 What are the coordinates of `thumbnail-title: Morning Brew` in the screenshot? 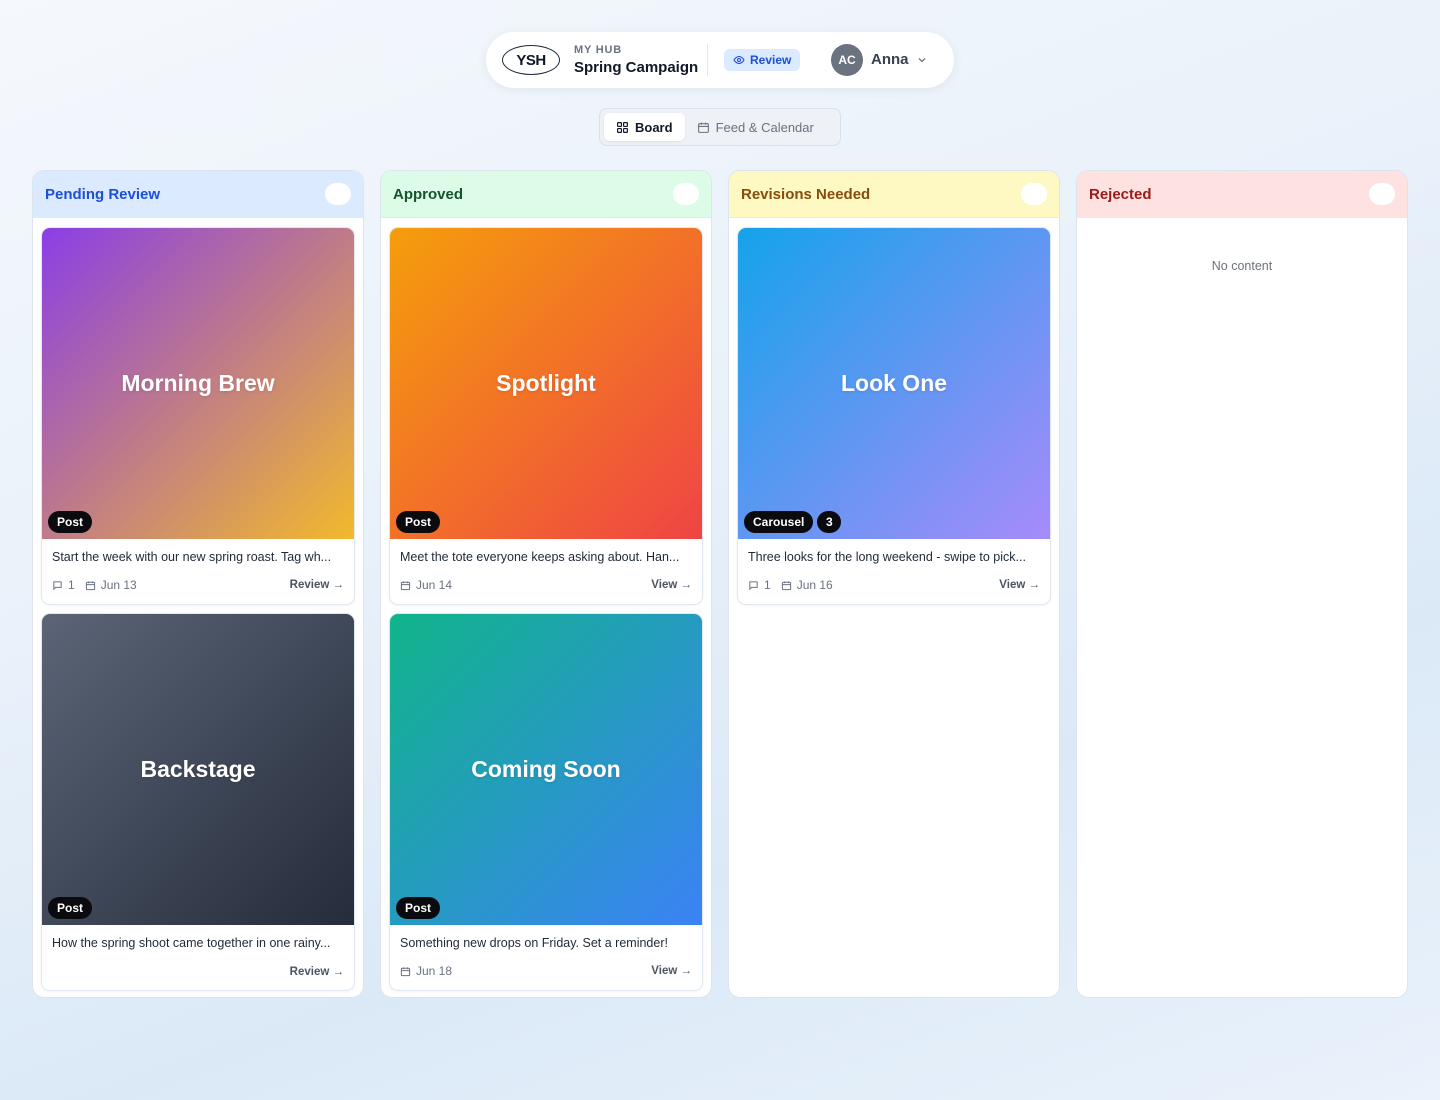 It's located at (198, 383).